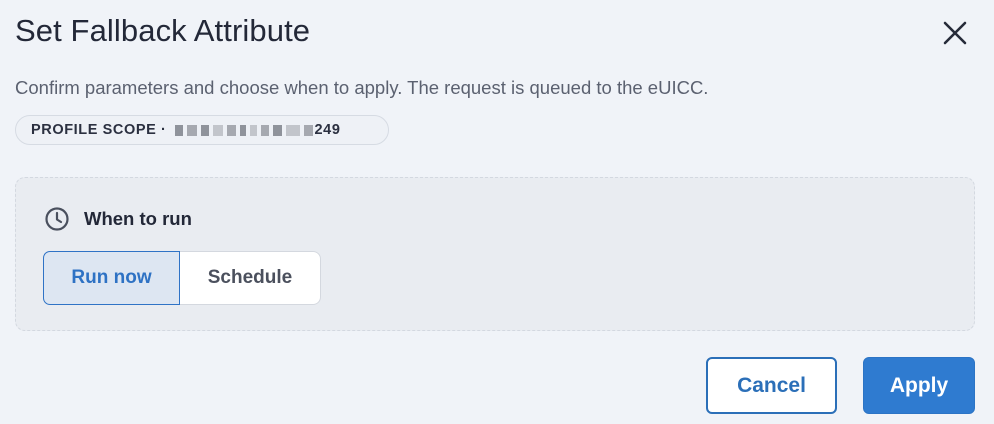 The width and height of the screenshot is (994, 424). What do you see at coordinates (771, 385) in the screenshot?
I see `cancel-button: Cancel` at bounding box center [771, 385].